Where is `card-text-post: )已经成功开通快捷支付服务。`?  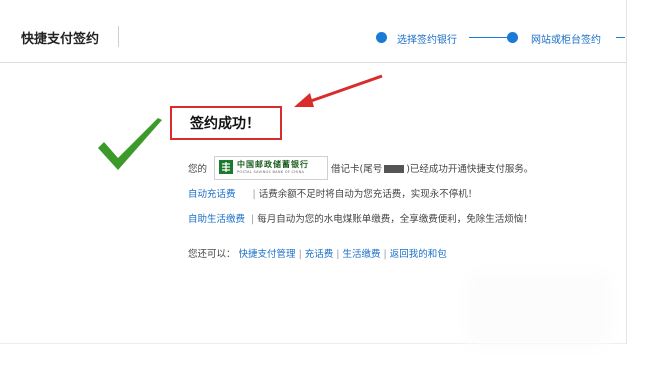 card-text-post: )已经成功开通快捷支付服务。 is located at coordinates (470, 169).